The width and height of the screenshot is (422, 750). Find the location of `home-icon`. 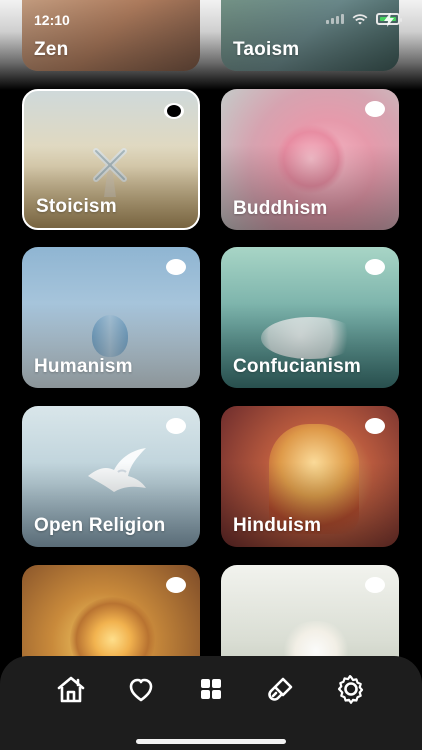

home-icon is located at coordinates (71, 690).